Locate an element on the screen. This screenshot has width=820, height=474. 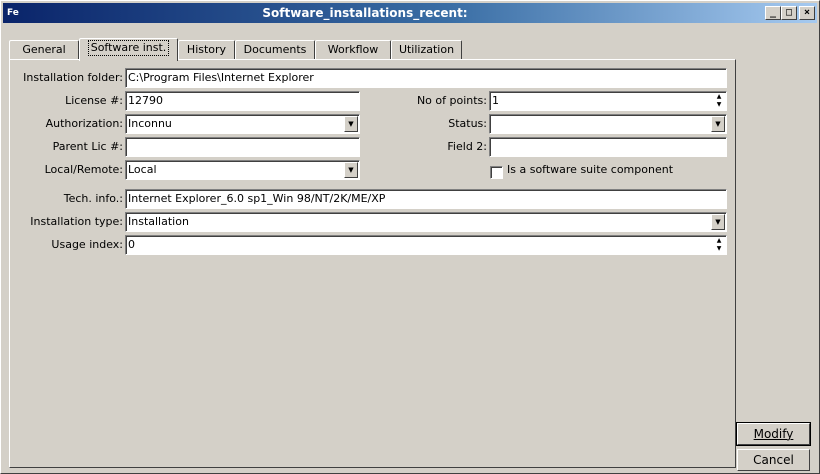
no-of-points-field: 1 ▲ ▼ is located at coordinates (608, 101).